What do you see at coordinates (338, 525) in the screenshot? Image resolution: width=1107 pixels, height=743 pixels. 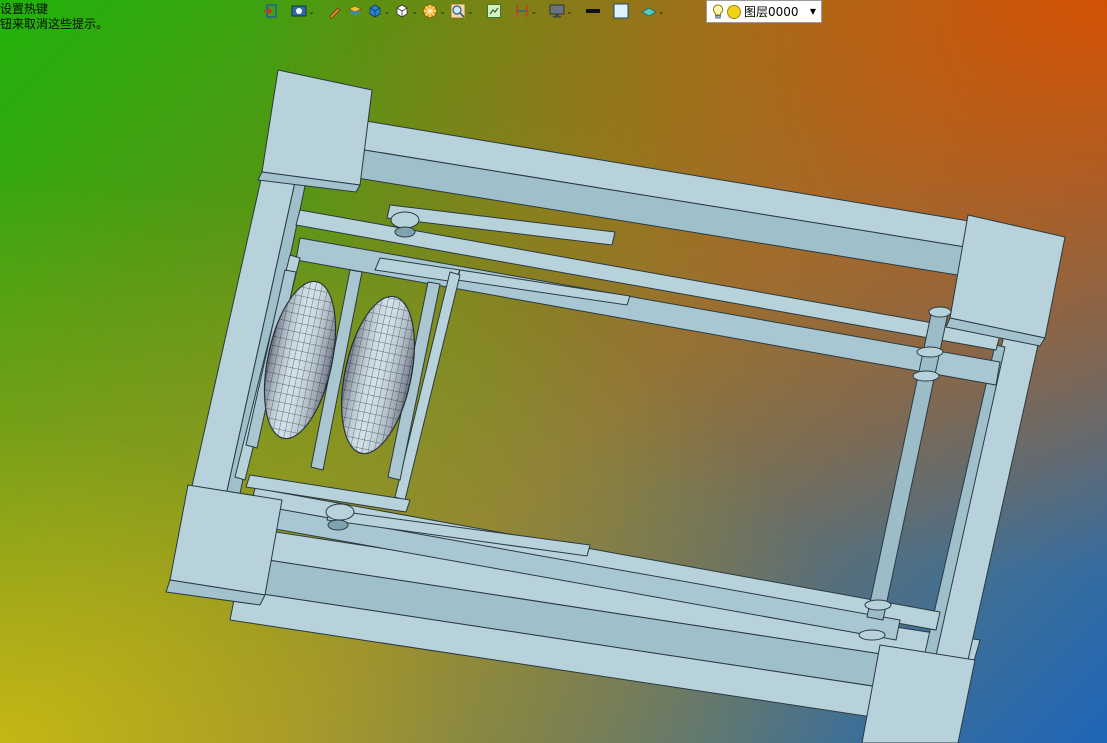 I see `pulley-bottom-hub` at bounding box center [338, 525].